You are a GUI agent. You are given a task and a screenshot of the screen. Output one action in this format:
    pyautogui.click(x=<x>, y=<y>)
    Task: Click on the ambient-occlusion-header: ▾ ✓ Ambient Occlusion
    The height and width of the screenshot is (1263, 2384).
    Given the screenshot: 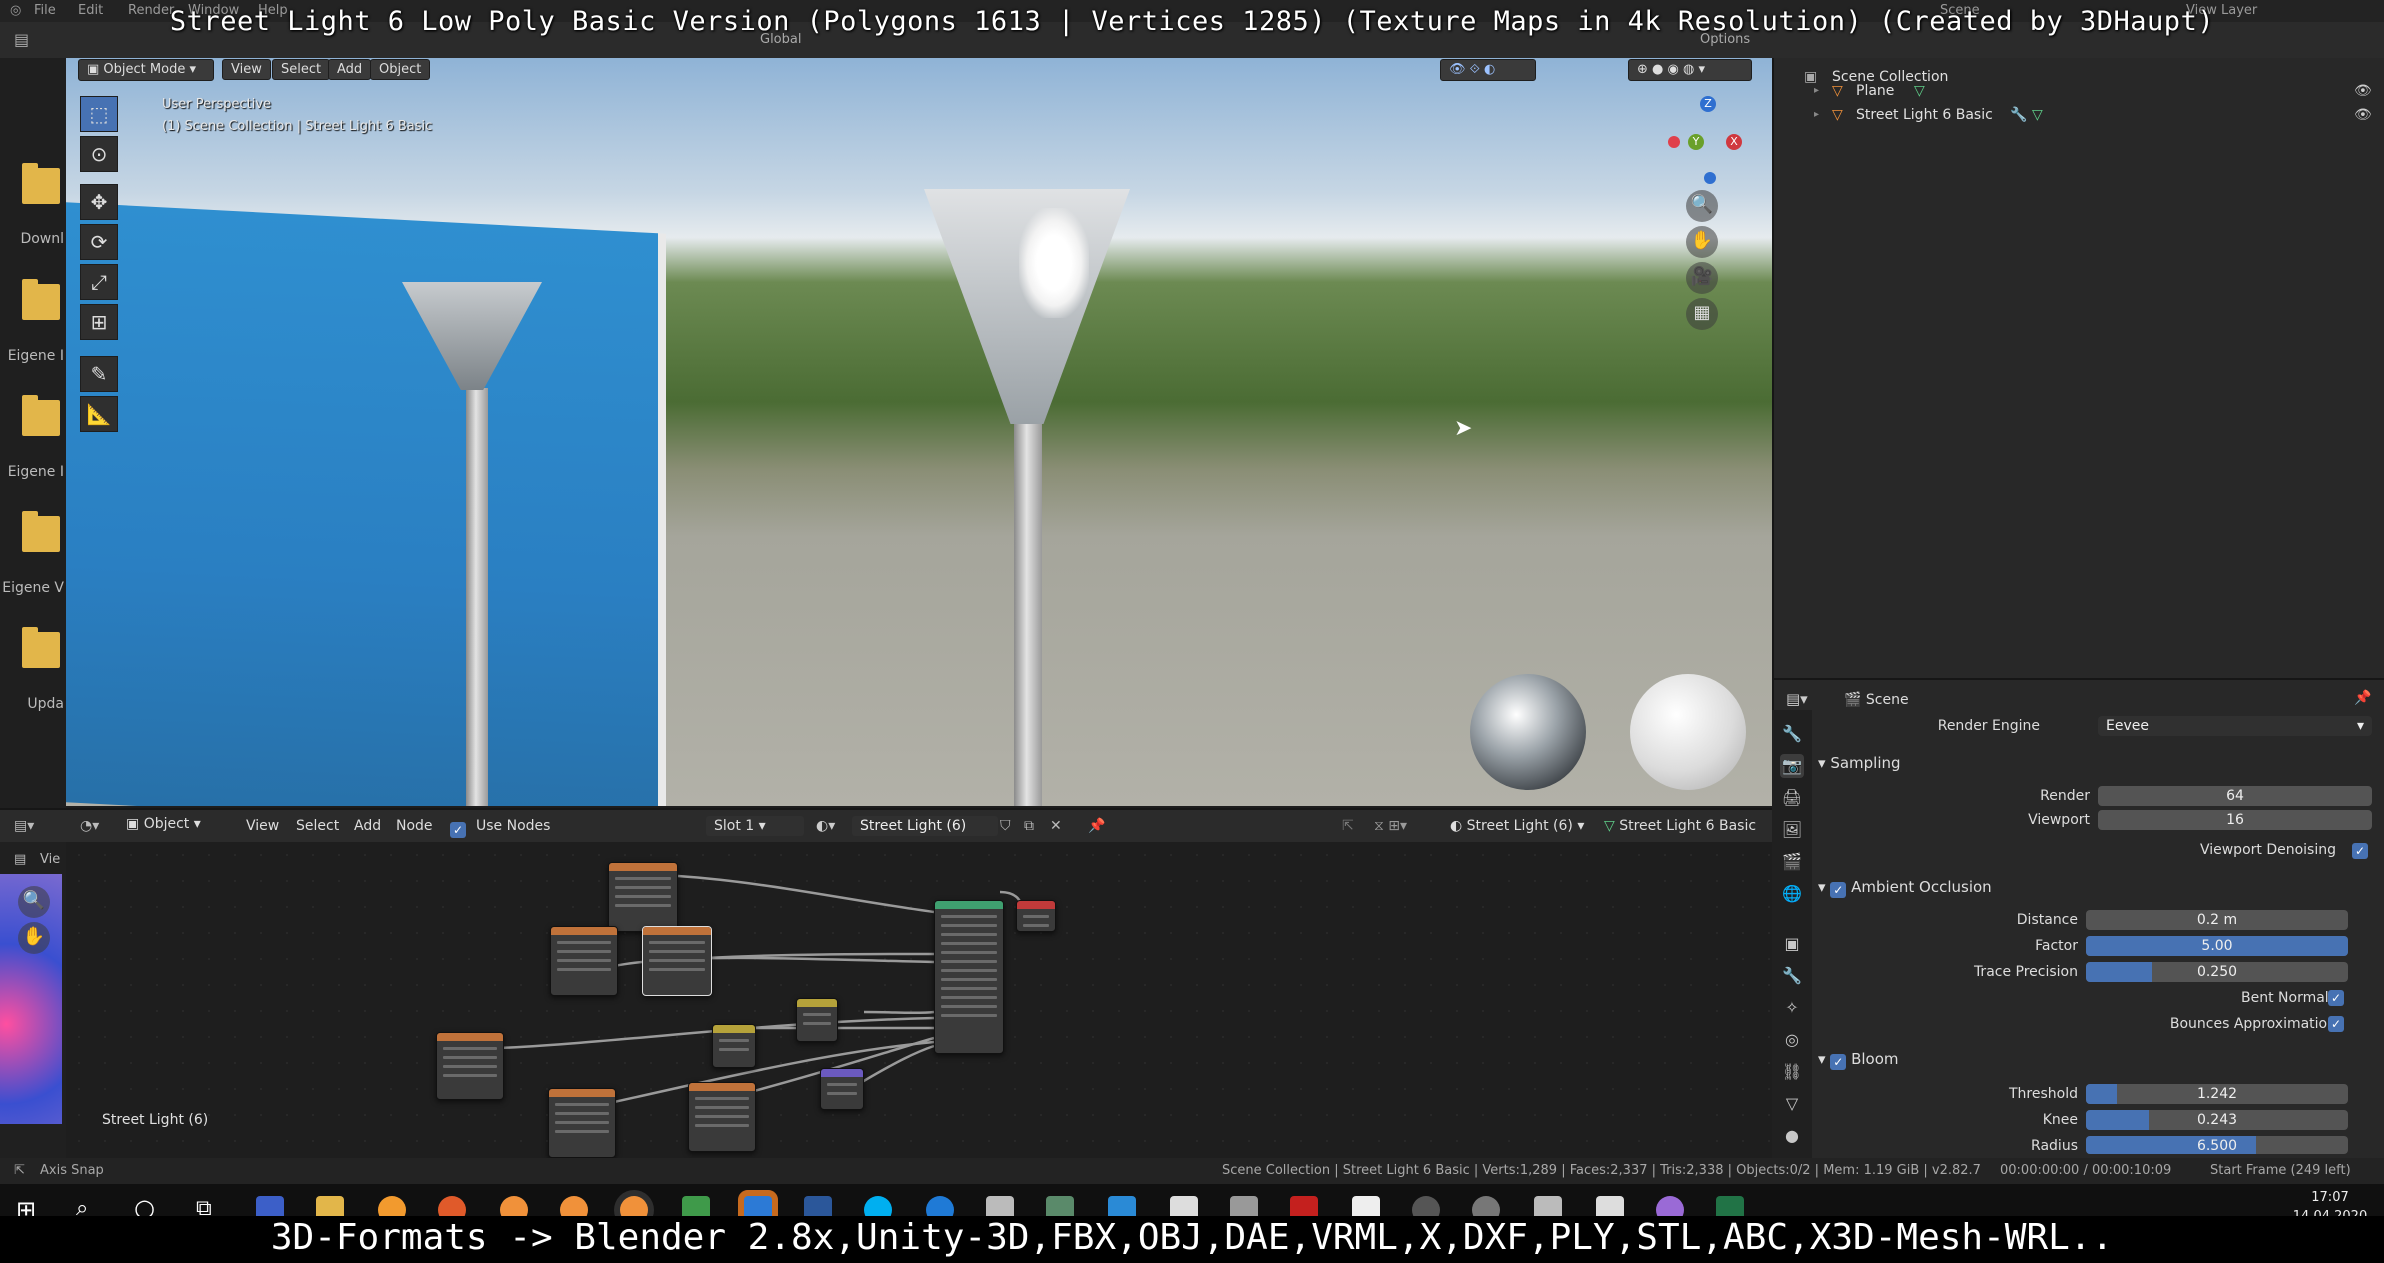 What is the action you would take?
    pyautogui.click(x=1905, y=888)
    